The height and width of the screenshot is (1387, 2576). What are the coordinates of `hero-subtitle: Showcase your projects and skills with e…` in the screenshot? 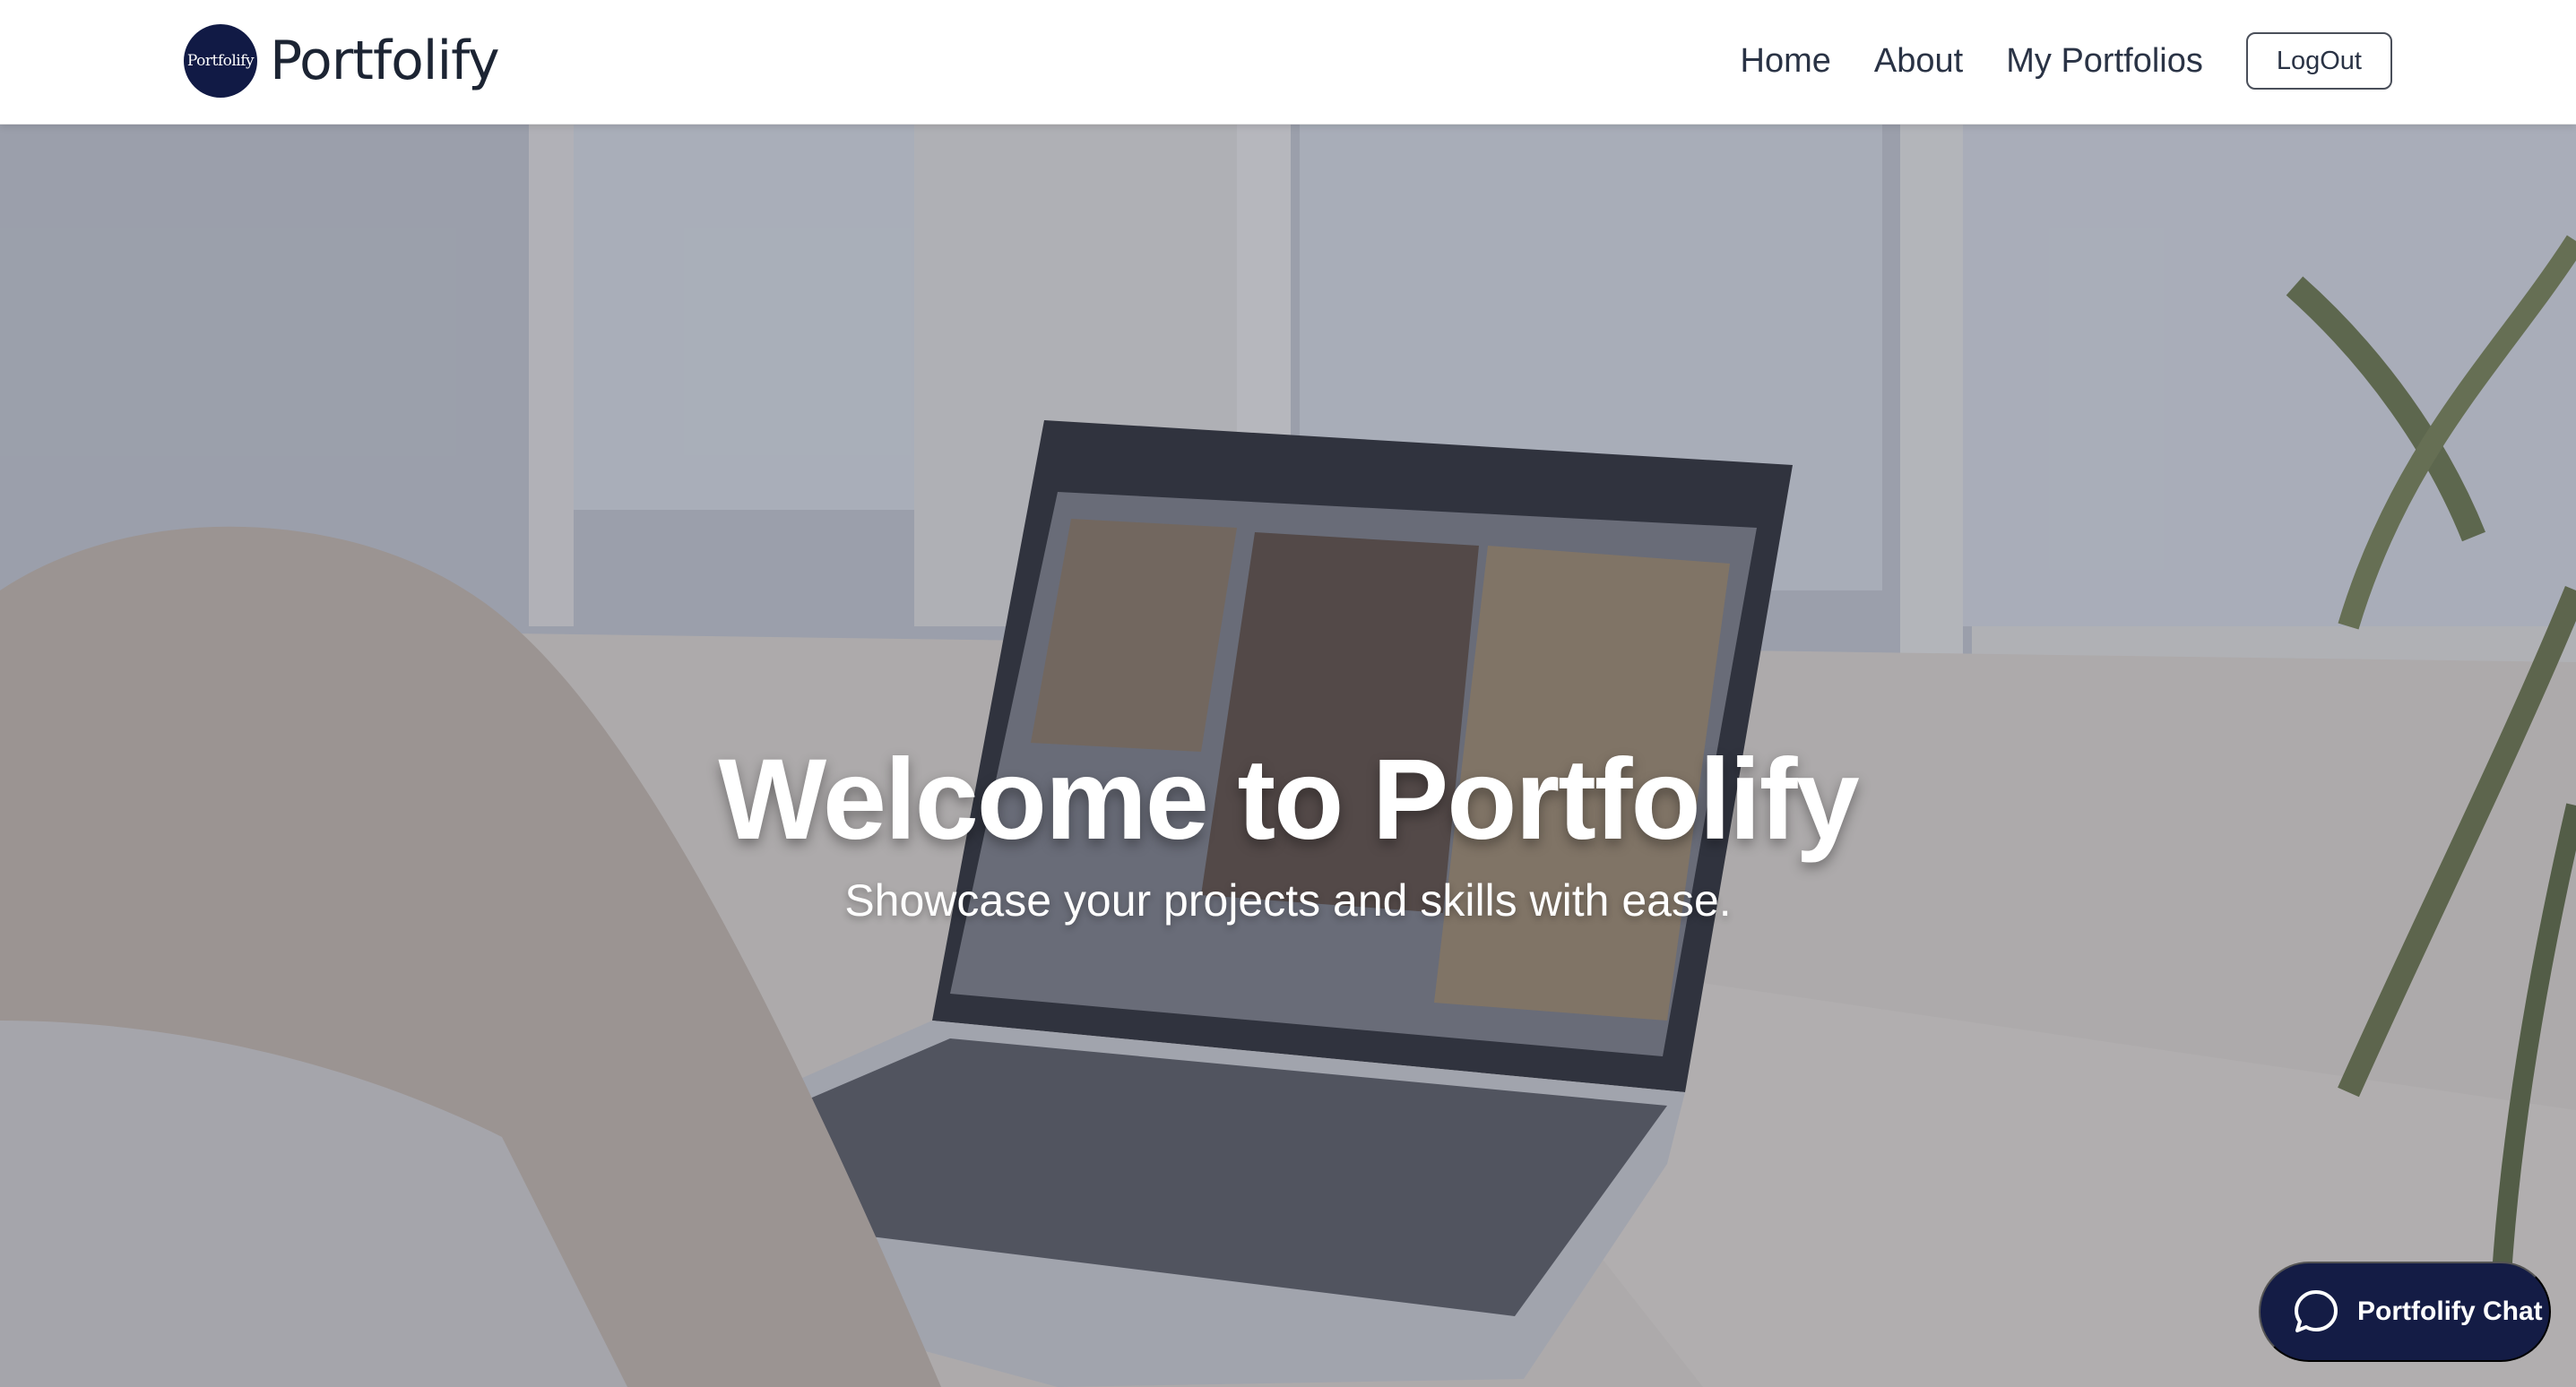 It's located at (1288, 900).